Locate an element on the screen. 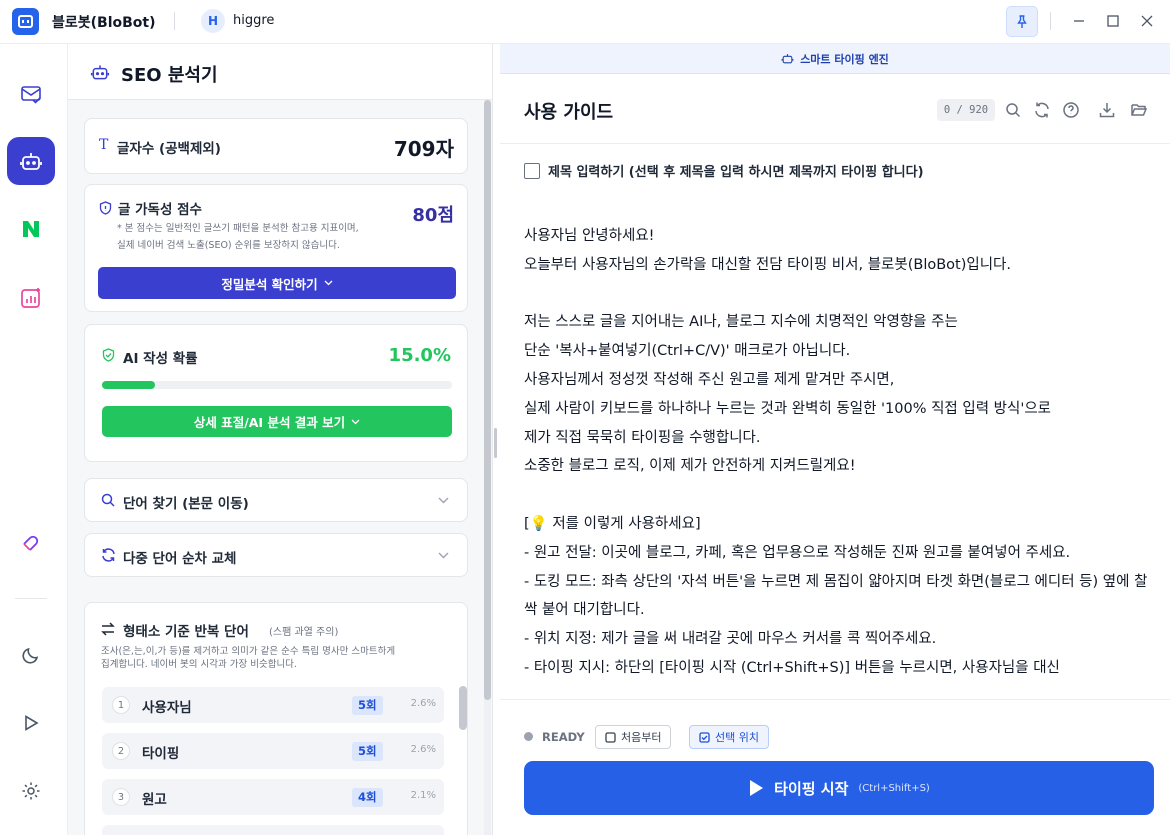 This screenshot has width=1170, height=835. repeated-word-row: 2 타이핑 5회 2.6% is located at coordinates (273, 751).